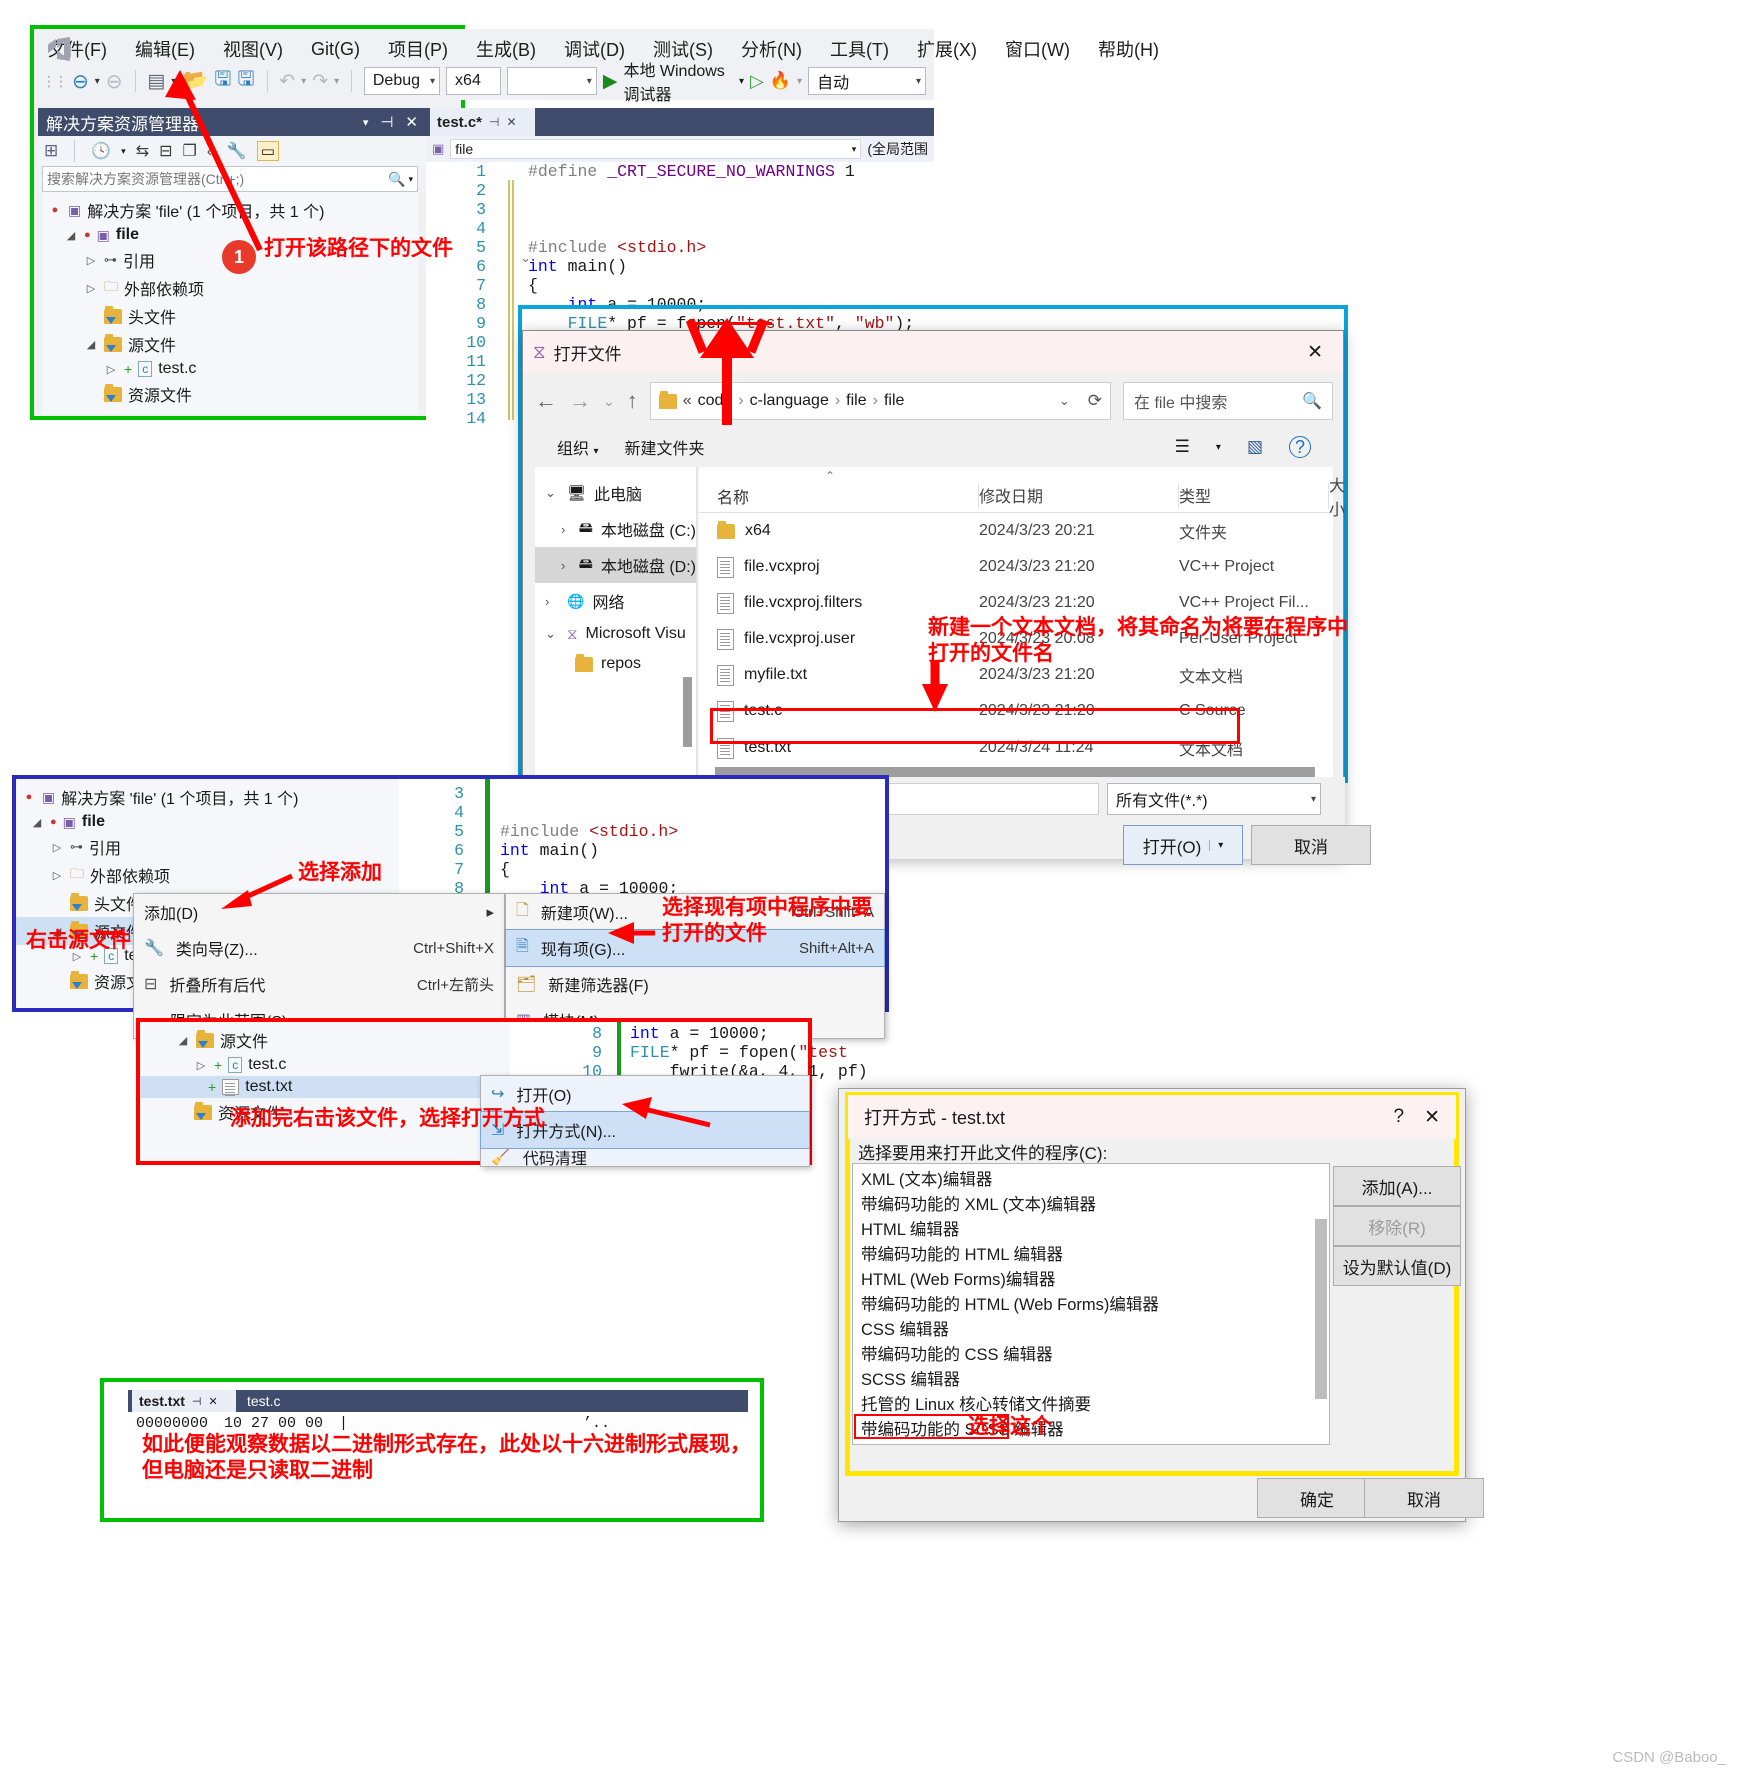  Describe the element at coordinates (1091, 1255) in the screenshot. I see `list-item: 带编码功能的 HTML 编辑器` at that location.